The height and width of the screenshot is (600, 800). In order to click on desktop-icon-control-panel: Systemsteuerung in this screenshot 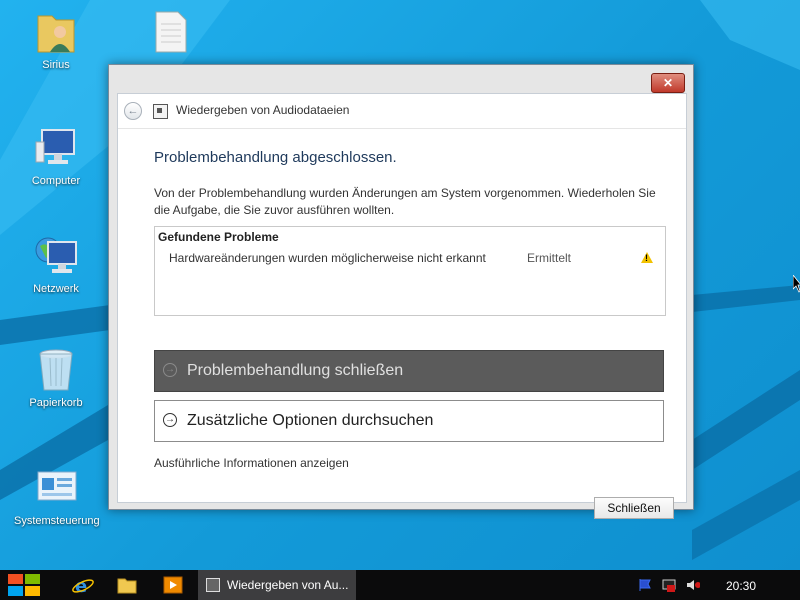, I will do `click(57, 496)`.